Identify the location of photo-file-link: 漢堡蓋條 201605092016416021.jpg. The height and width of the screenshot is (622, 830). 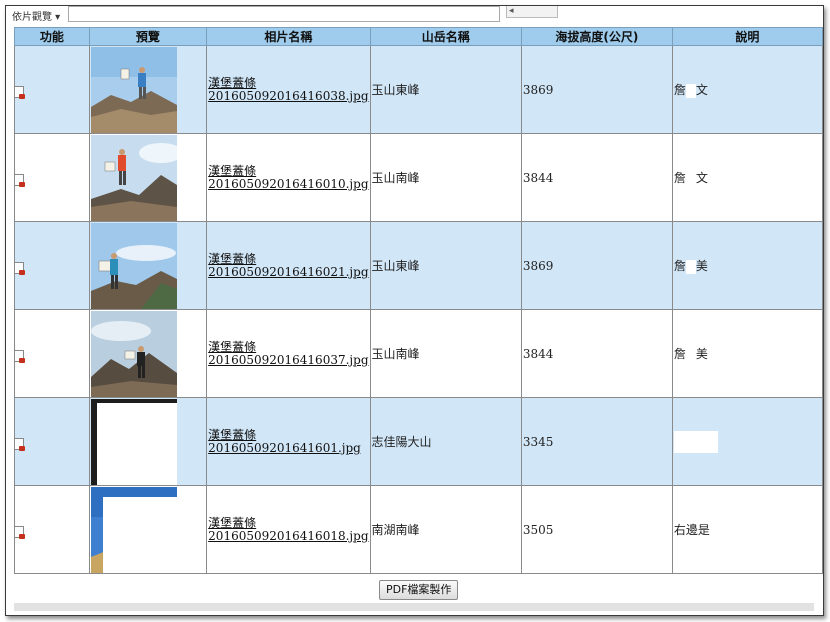
(288, 265).